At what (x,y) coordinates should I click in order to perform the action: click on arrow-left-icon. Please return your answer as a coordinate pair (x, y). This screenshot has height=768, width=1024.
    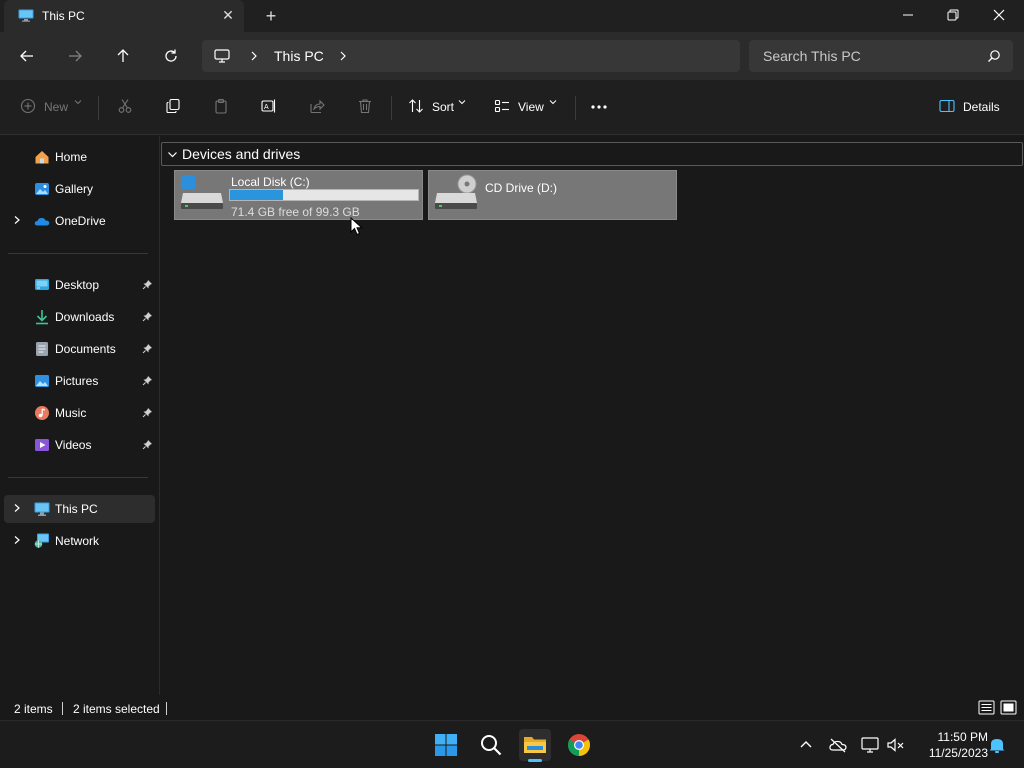
    Looking at the image, I should click on (26, 56).